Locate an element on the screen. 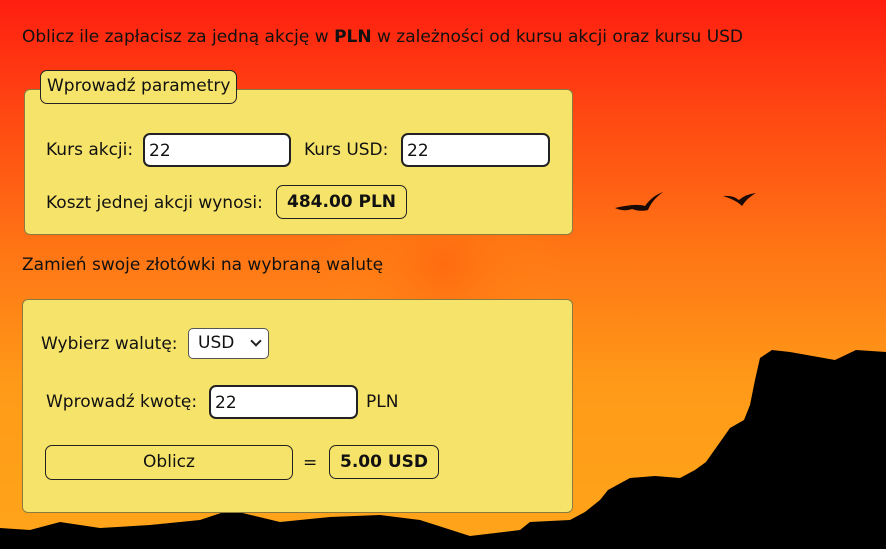 This screenshot has width=886, height=549. currency-highlight: PLN is located at coordinates (353, 37).